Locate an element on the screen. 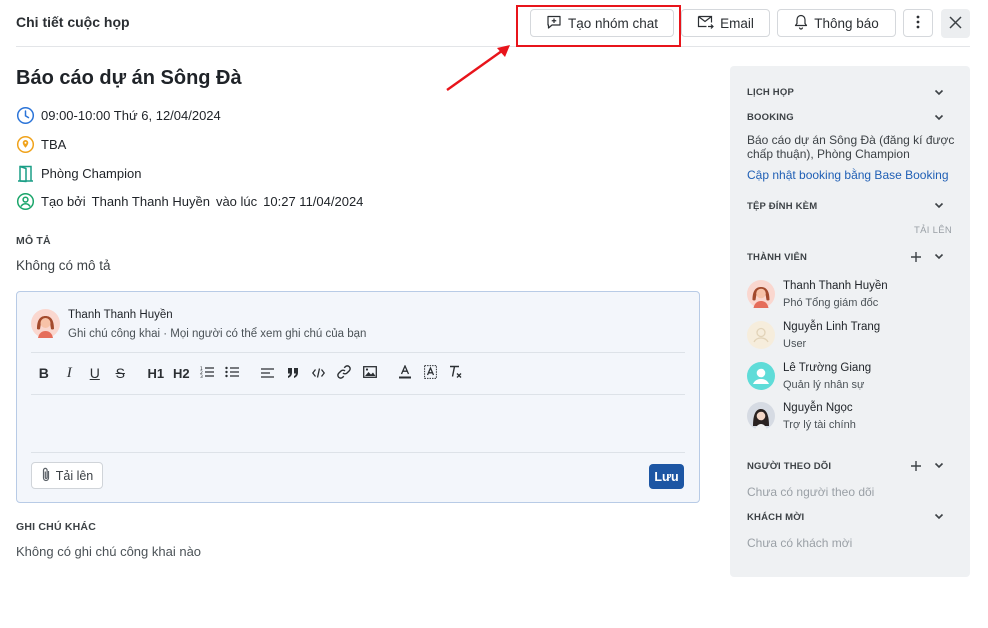  clear-format-button is located at coordinates (457, 373).